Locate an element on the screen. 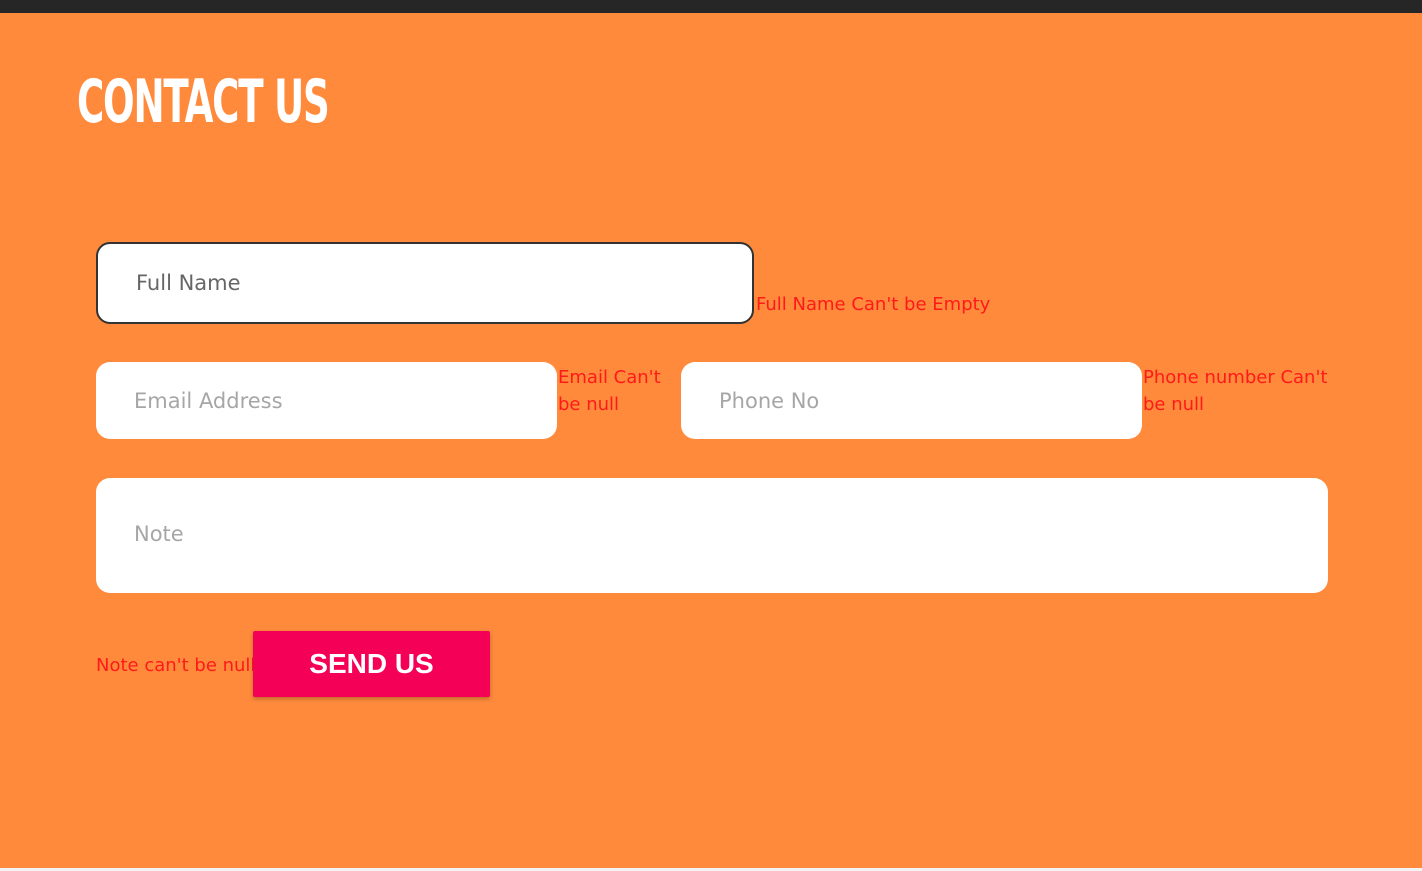 Image resolution: width=1422 pixels, height=871 pixels. send-button: SEND US is located at coordinates (371, 664).